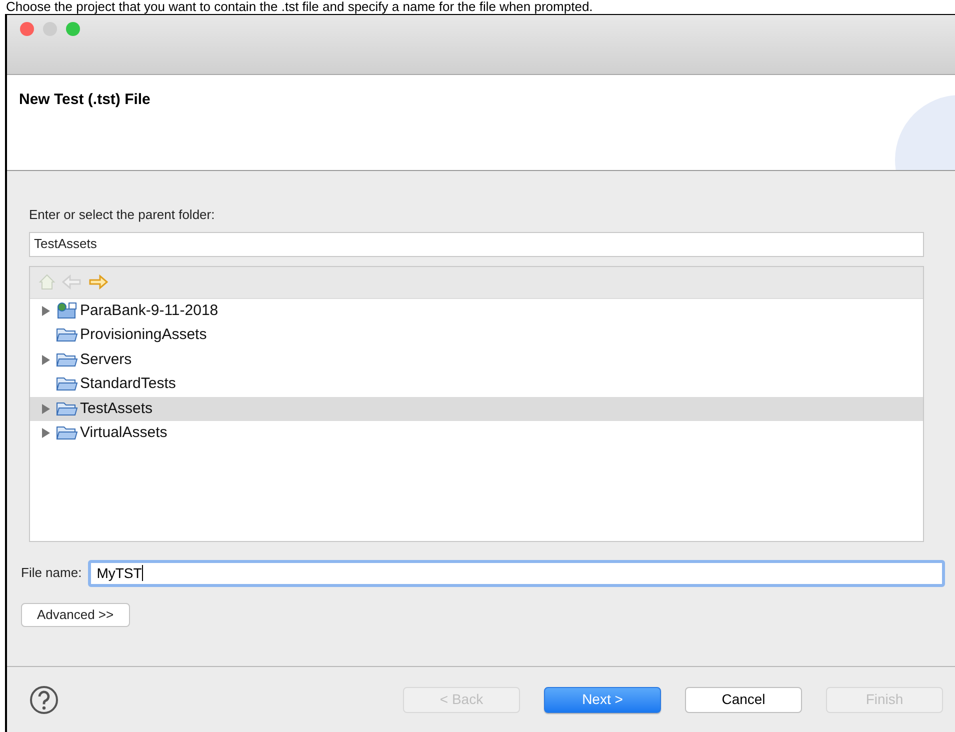 Image resolution: width=955 pixels, height=732 pixels. What do you see at coordinates (476, 433) in the screenshot?
I see `tree-item: VirtualAssets` at bounding box center [476, 433].